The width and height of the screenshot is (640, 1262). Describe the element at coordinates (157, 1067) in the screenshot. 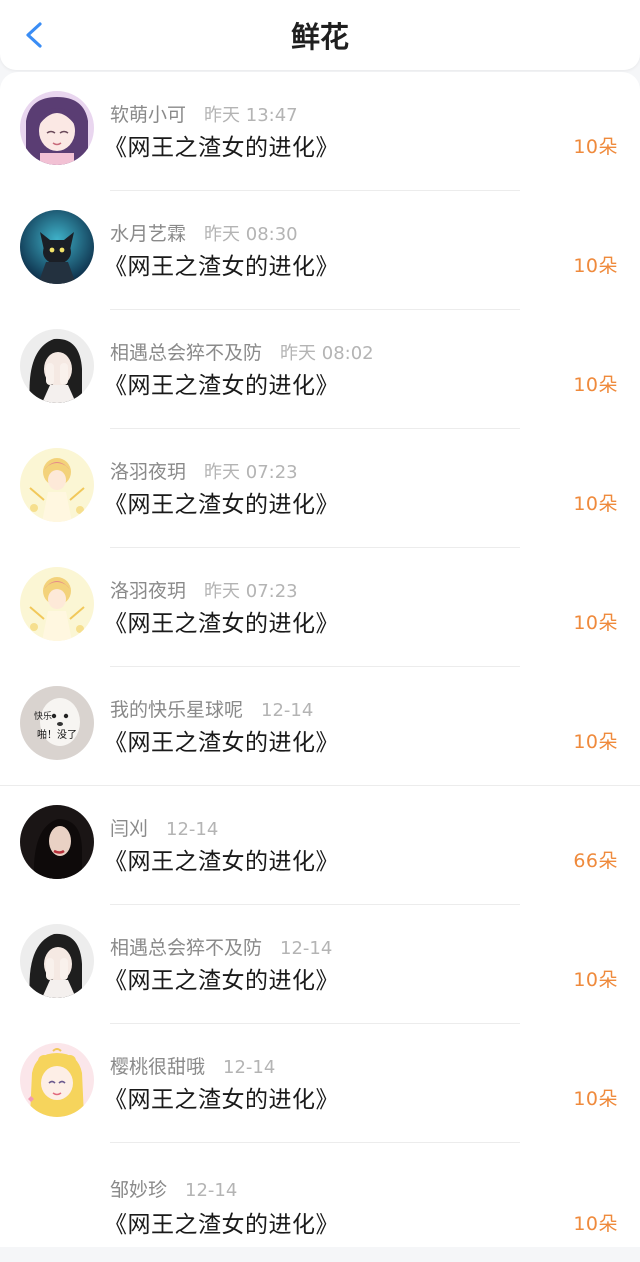

I see `username: 樱桃很甜哦` at that location.